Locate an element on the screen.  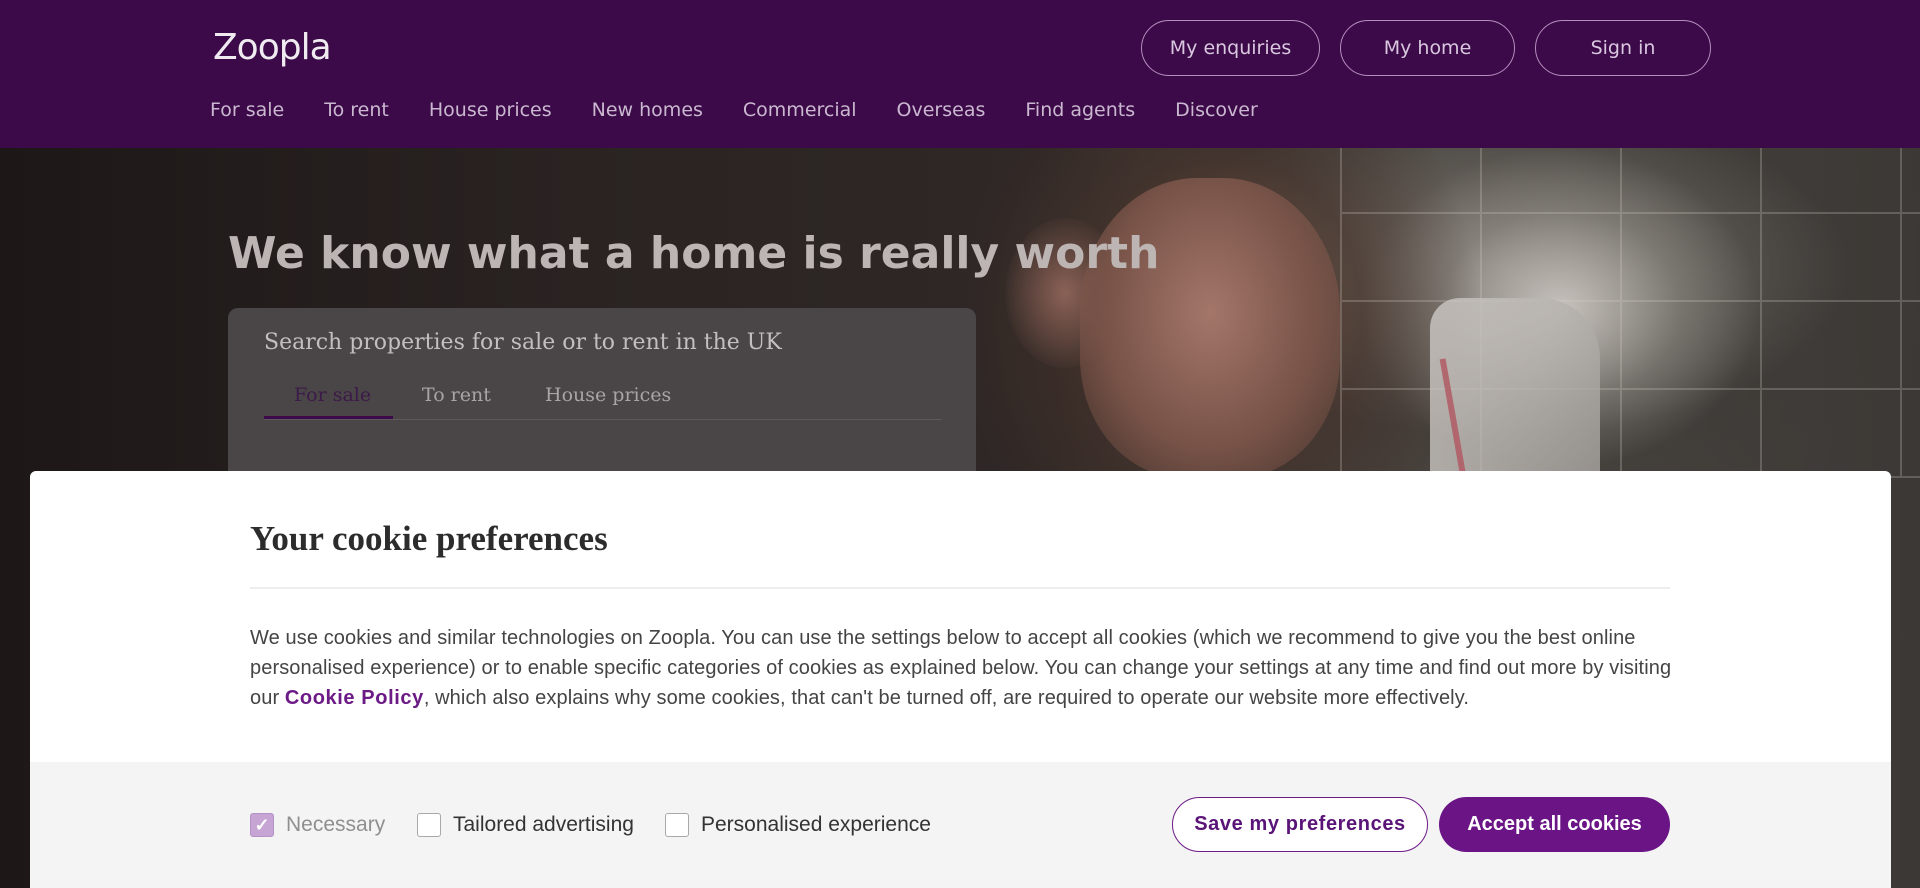
option-tailored-advertising: Tailored advertising is located at coordinates (525, 825).